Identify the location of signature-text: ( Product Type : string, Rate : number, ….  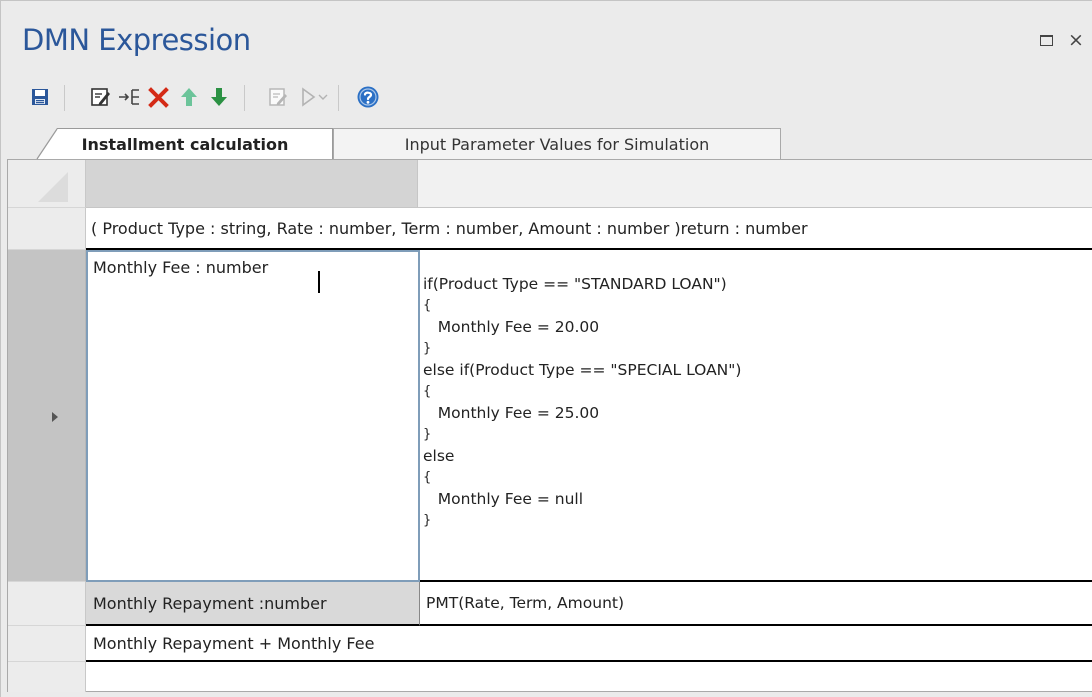
(449, 228).